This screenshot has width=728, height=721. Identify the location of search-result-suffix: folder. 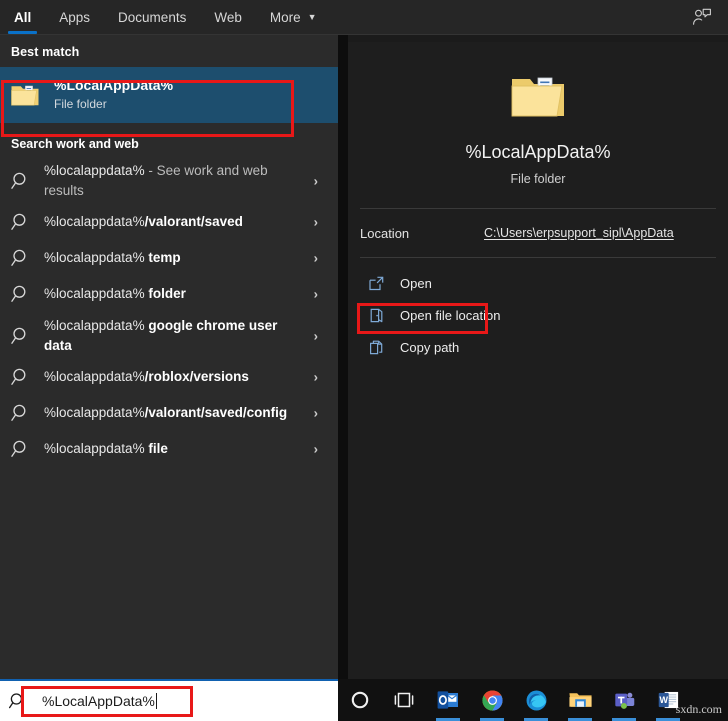
(165, 294).